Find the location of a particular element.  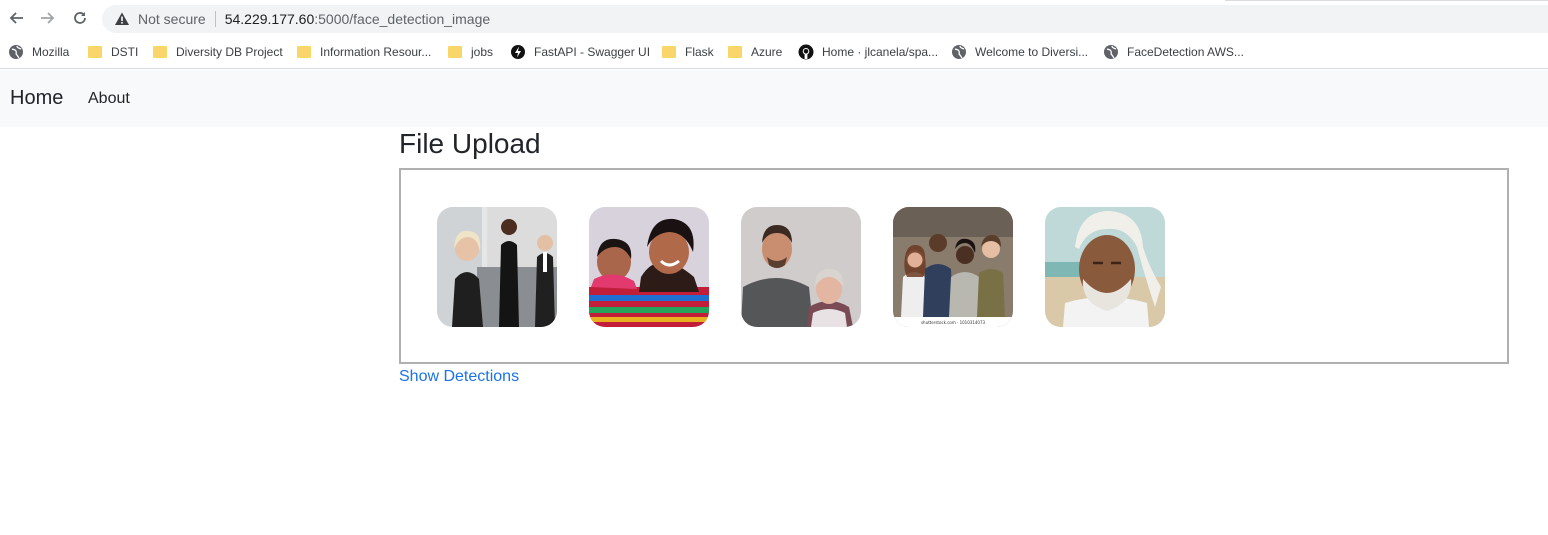

arrow-right-icon is located at coordinates (48, 18).